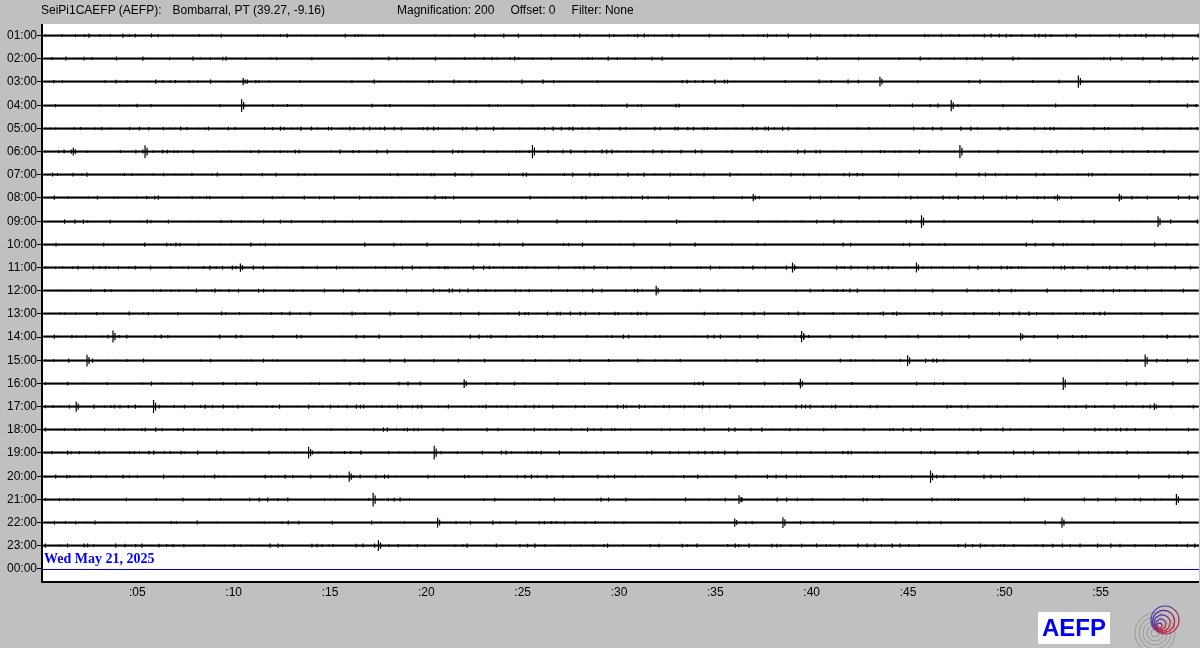 The image size is (1200, 648). What do you see at coordinates (426, 591) in the screenshot?
I see `minute-tick-label: :20` at bounding box center [426, 591].